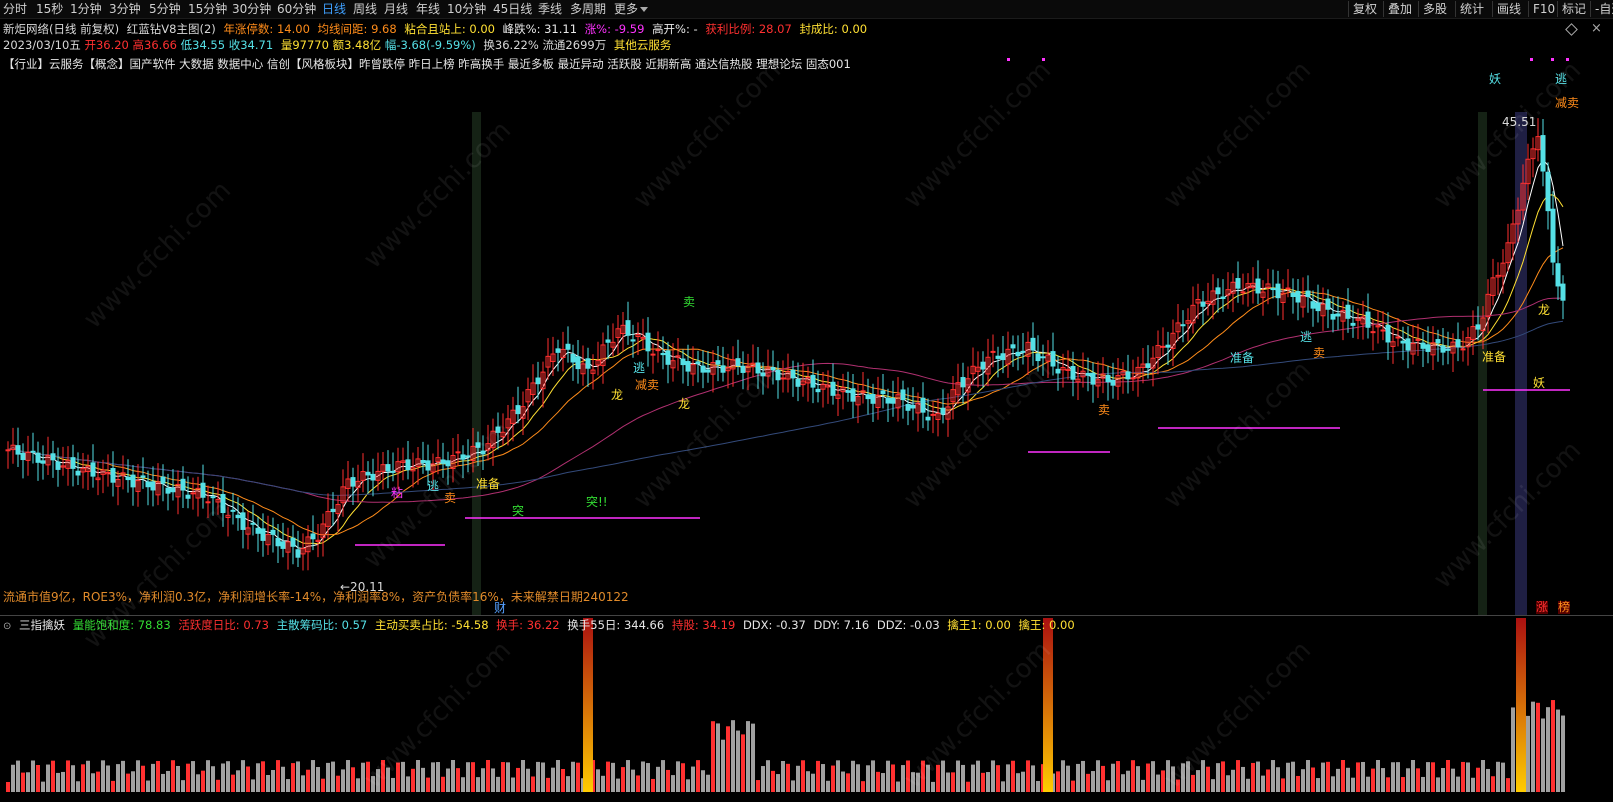 The width and height of the screenshot is (1613, 802). I want to click on multi-stock-button: 多股, so click(1432, 9).